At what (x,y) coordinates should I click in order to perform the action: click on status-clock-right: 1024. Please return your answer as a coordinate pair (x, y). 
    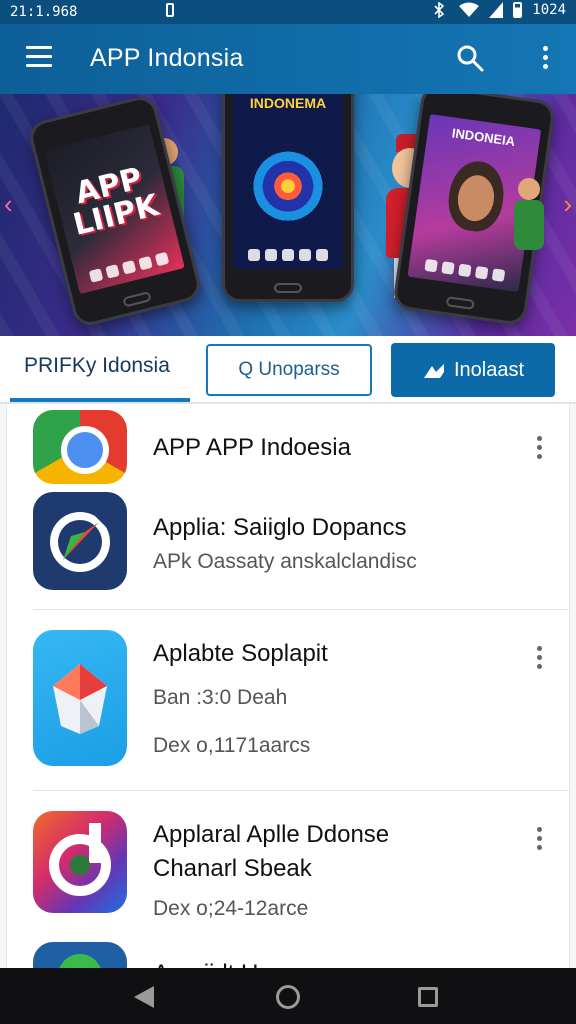
    Looking at the image, I should click on (549, 10).